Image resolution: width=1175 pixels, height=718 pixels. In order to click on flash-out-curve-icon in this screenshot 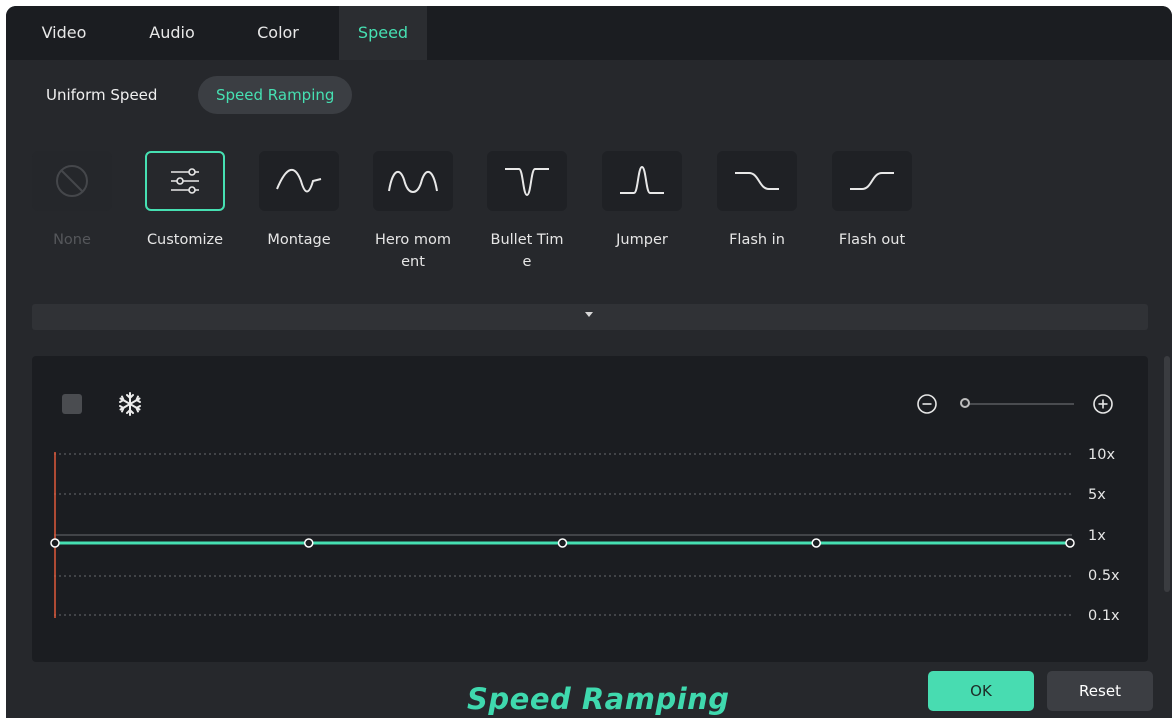, I will do `click(872, 181)`.